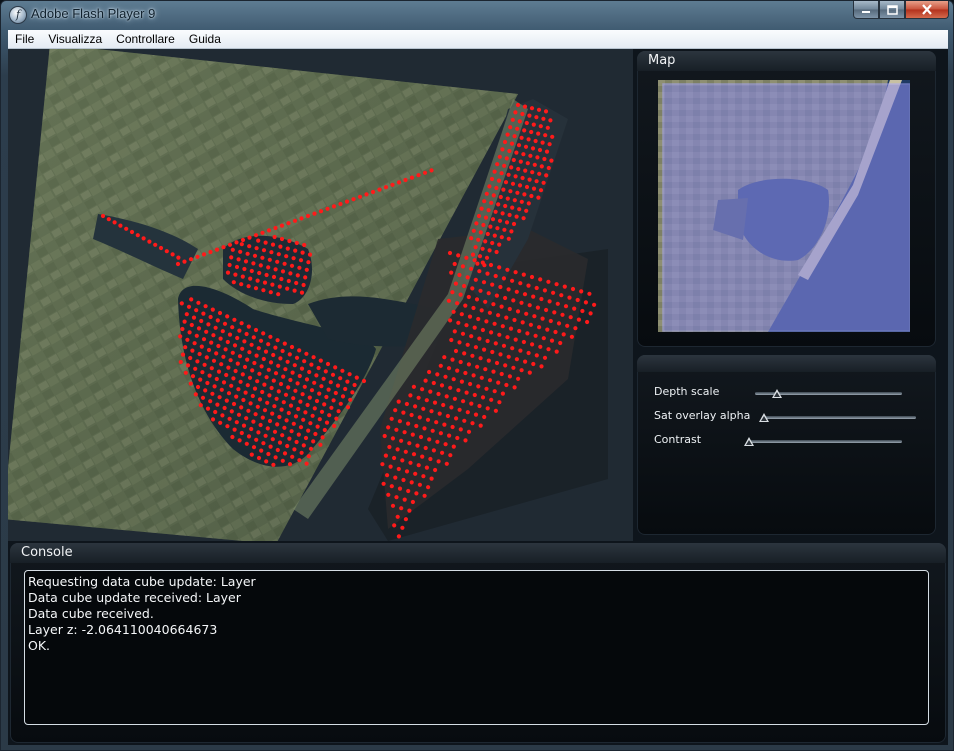 This screenshot has width=954, height=751. Describe the element at coordinates (892, 10) in the screenshot. I see `maximize-button` at that location.